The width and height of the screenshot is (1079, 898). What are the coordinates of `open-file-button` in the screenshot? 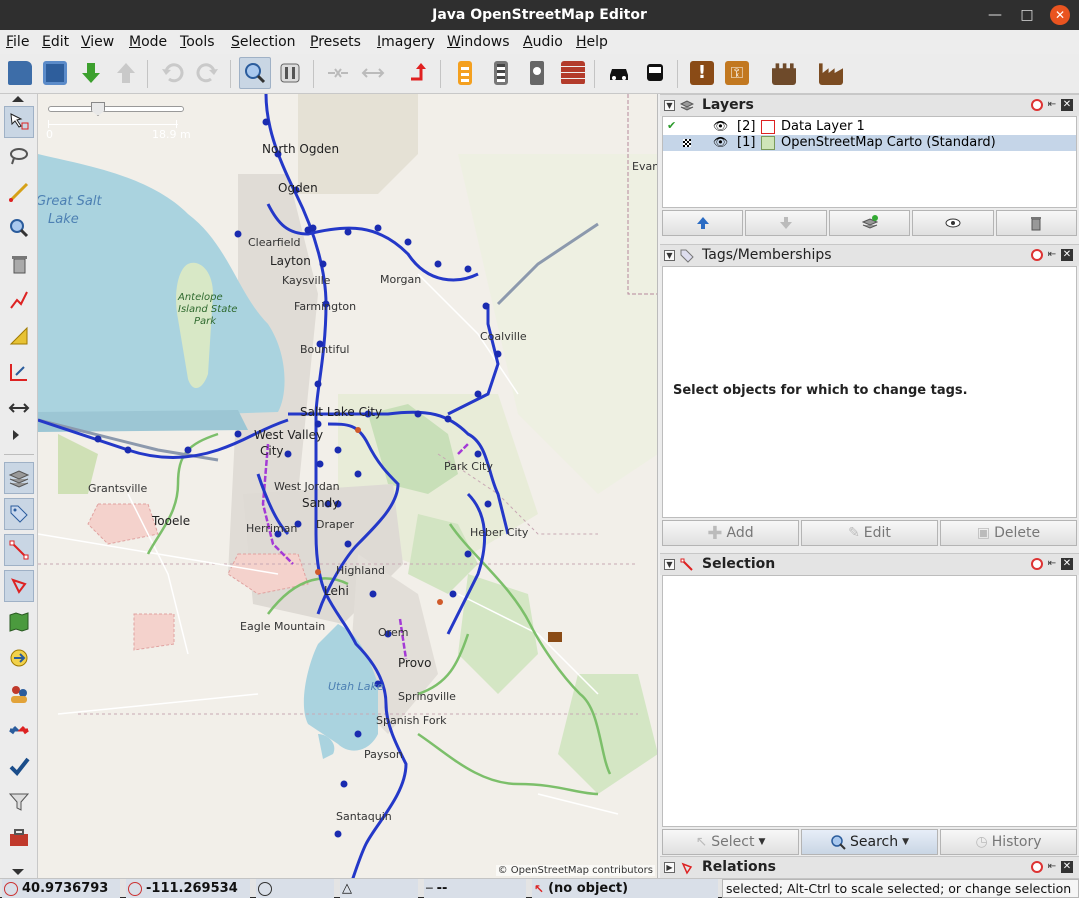 It's located at (20, 73).